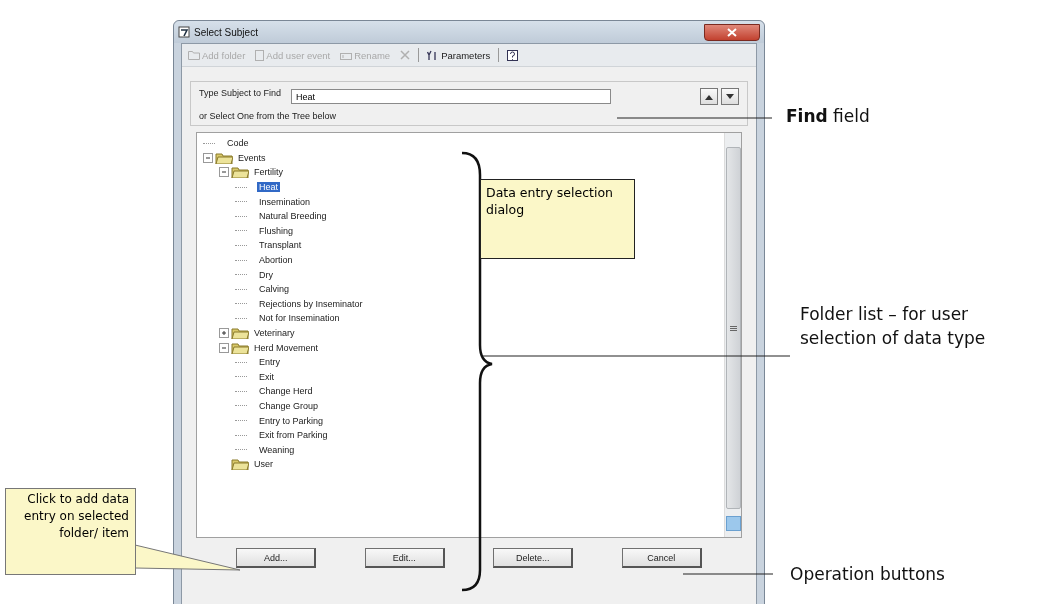 The image size is (1043, 604). I want to click on tree-item: Exit from Parking, so click(293, 435).